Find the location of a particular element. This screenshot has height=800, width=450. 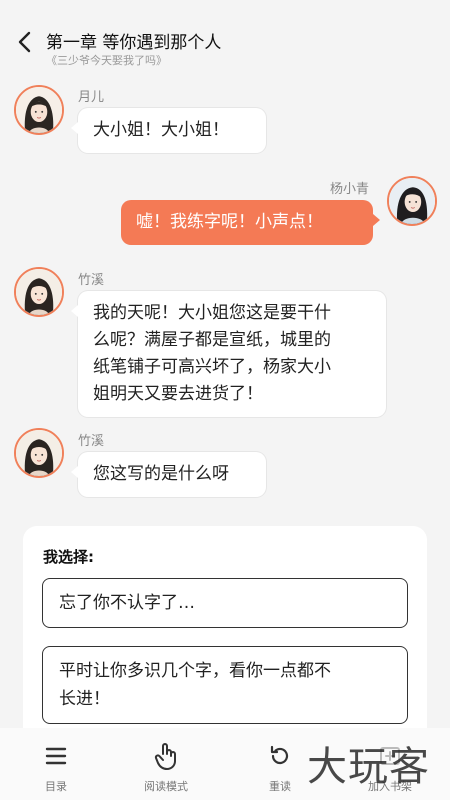

avatar-yangxiaoqing is located at coordinates (412, 201).